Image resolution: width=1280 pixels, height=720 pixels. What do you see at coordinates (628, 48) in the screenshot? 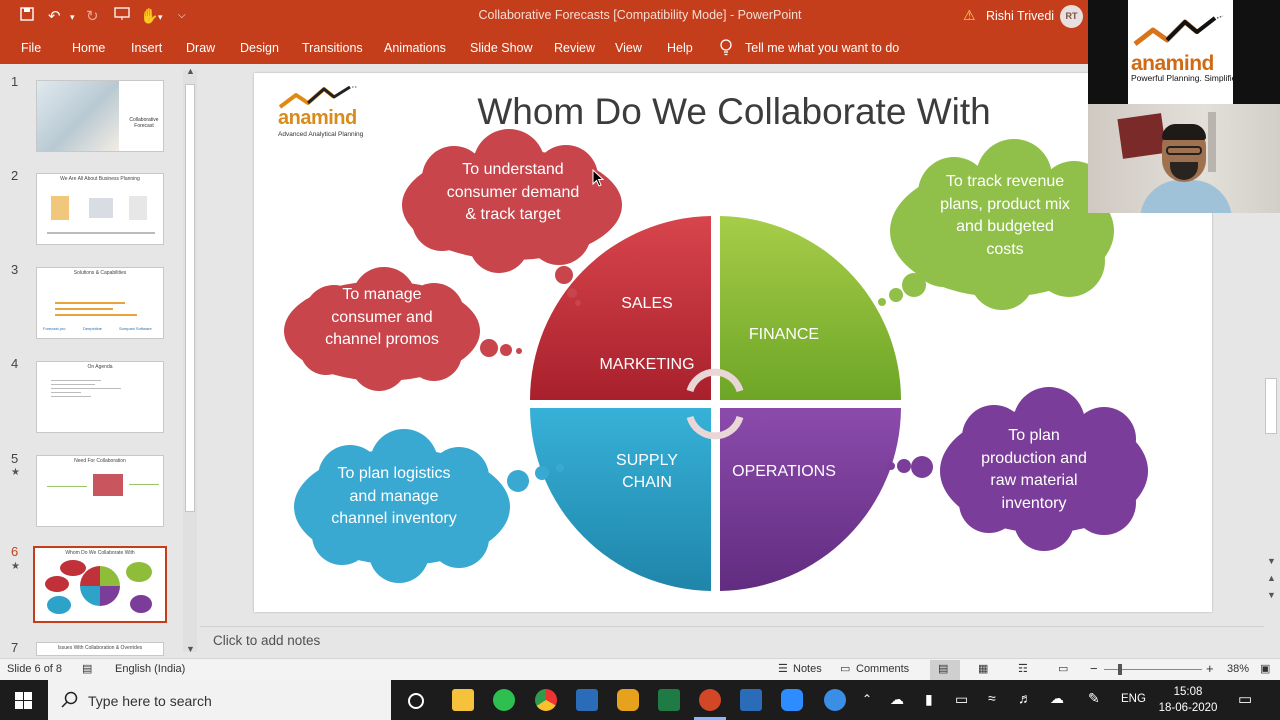
I see `tab-view: View` at bounding box center [628, 48].